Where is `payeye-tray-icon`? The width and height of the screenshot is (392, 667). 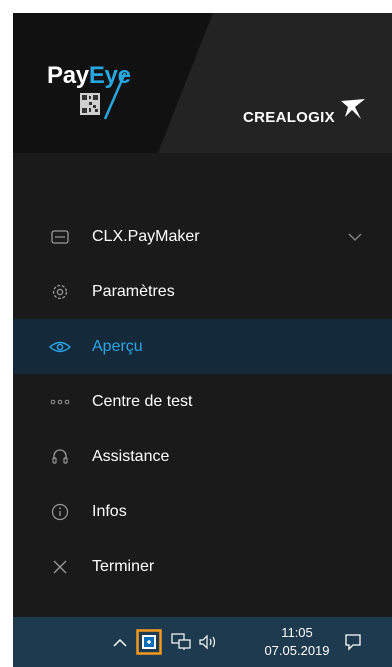
payeye-tray-icon is located at coordinates (149, 642).